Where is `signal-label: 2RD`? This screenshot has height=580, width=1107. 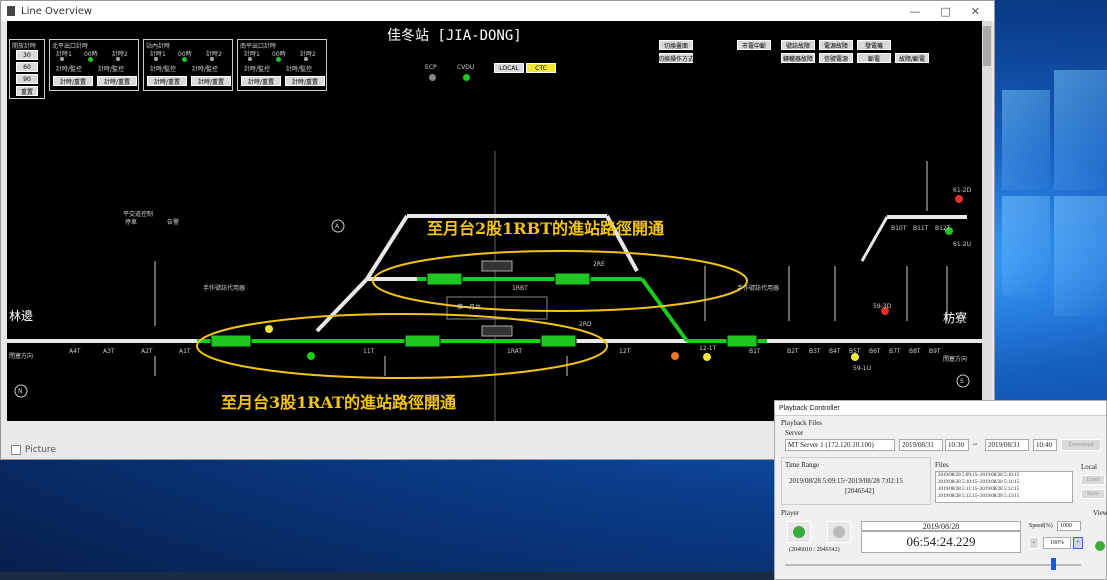
signal-label: 2RD is located at coordinates (585, 324).